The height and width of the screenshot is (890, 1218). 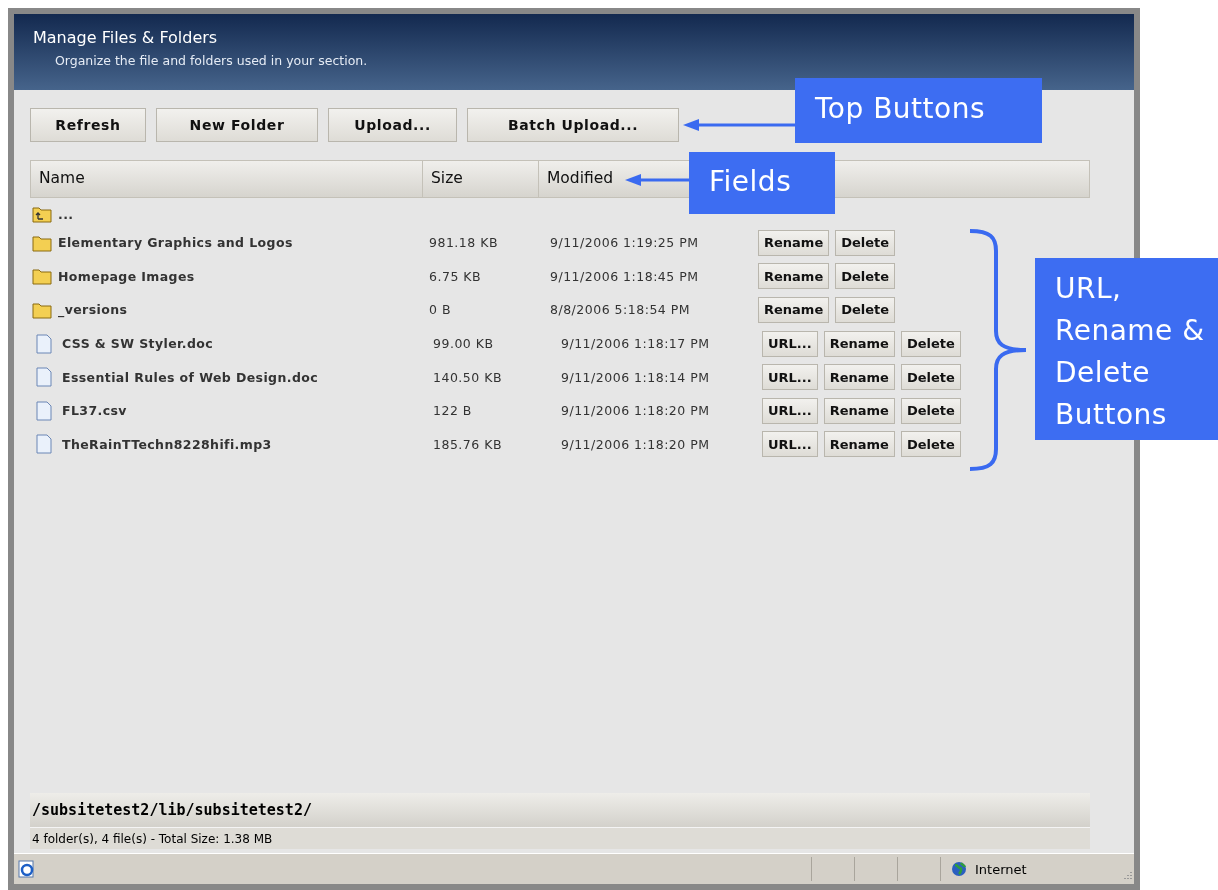 What do you see at coordinates (190, 377) in the screenshot?
I see `file-name: Essential Rules of Web Design.doc` at bounding box center [190, 377].